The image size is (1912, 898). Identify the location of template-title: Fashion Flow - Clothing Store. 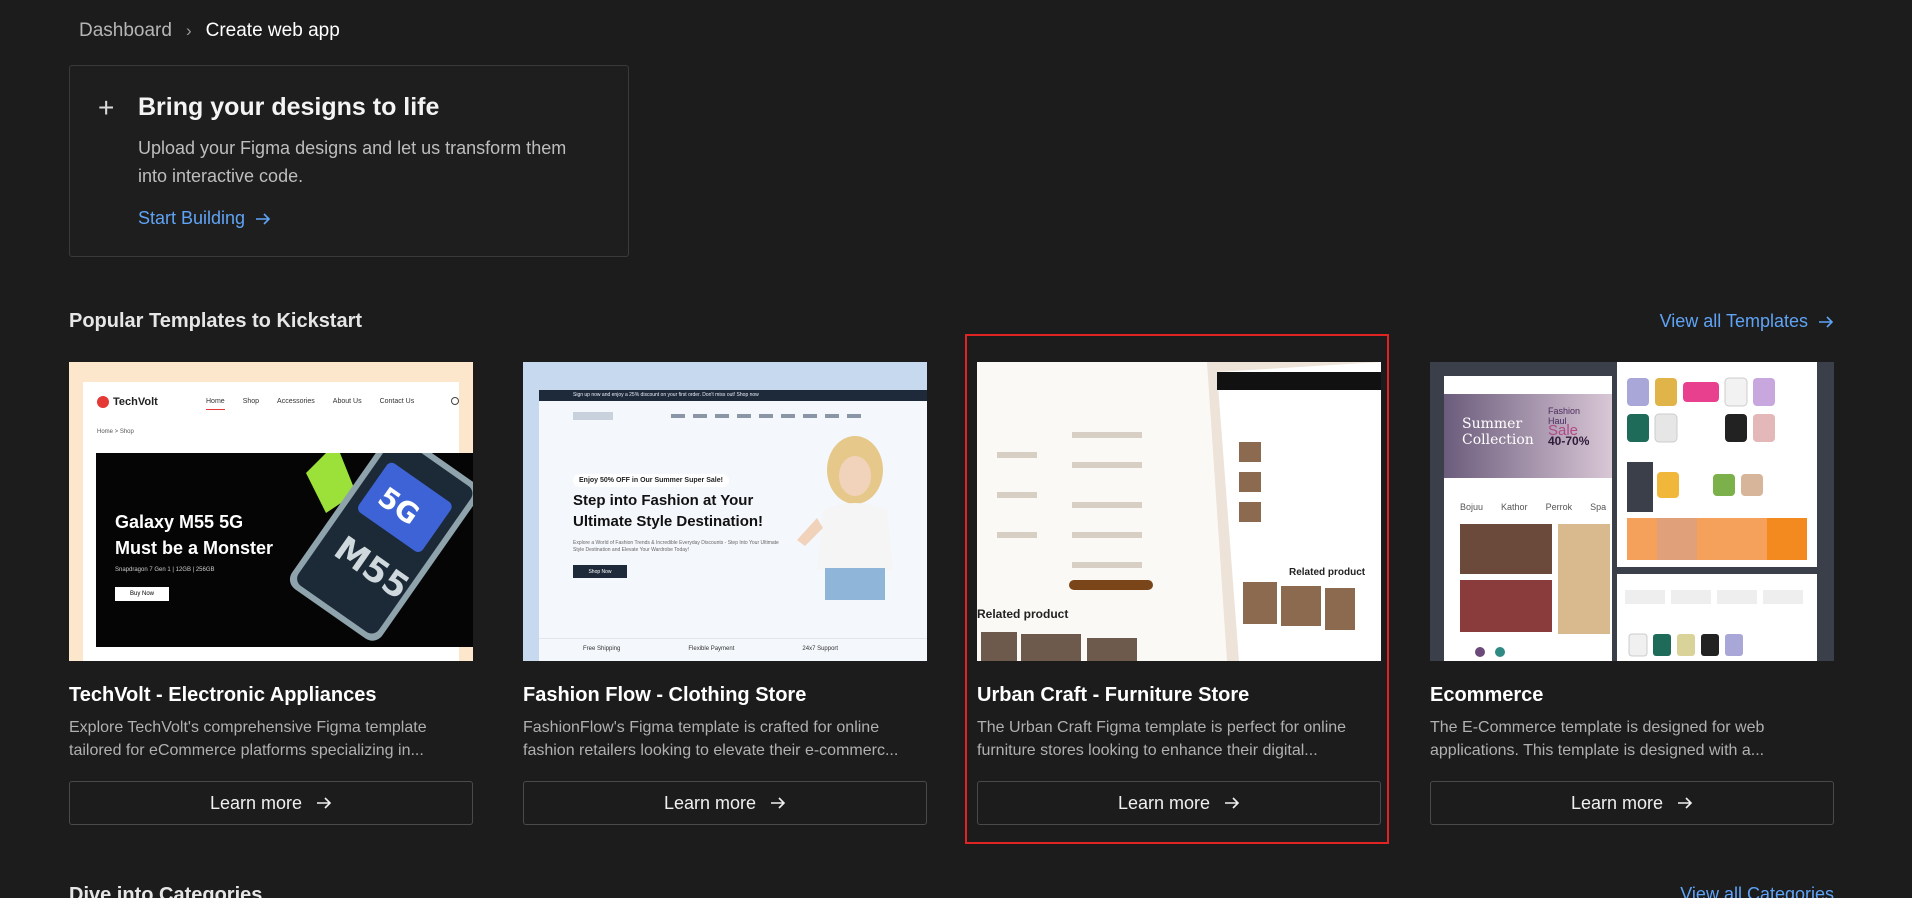
(665, 695).